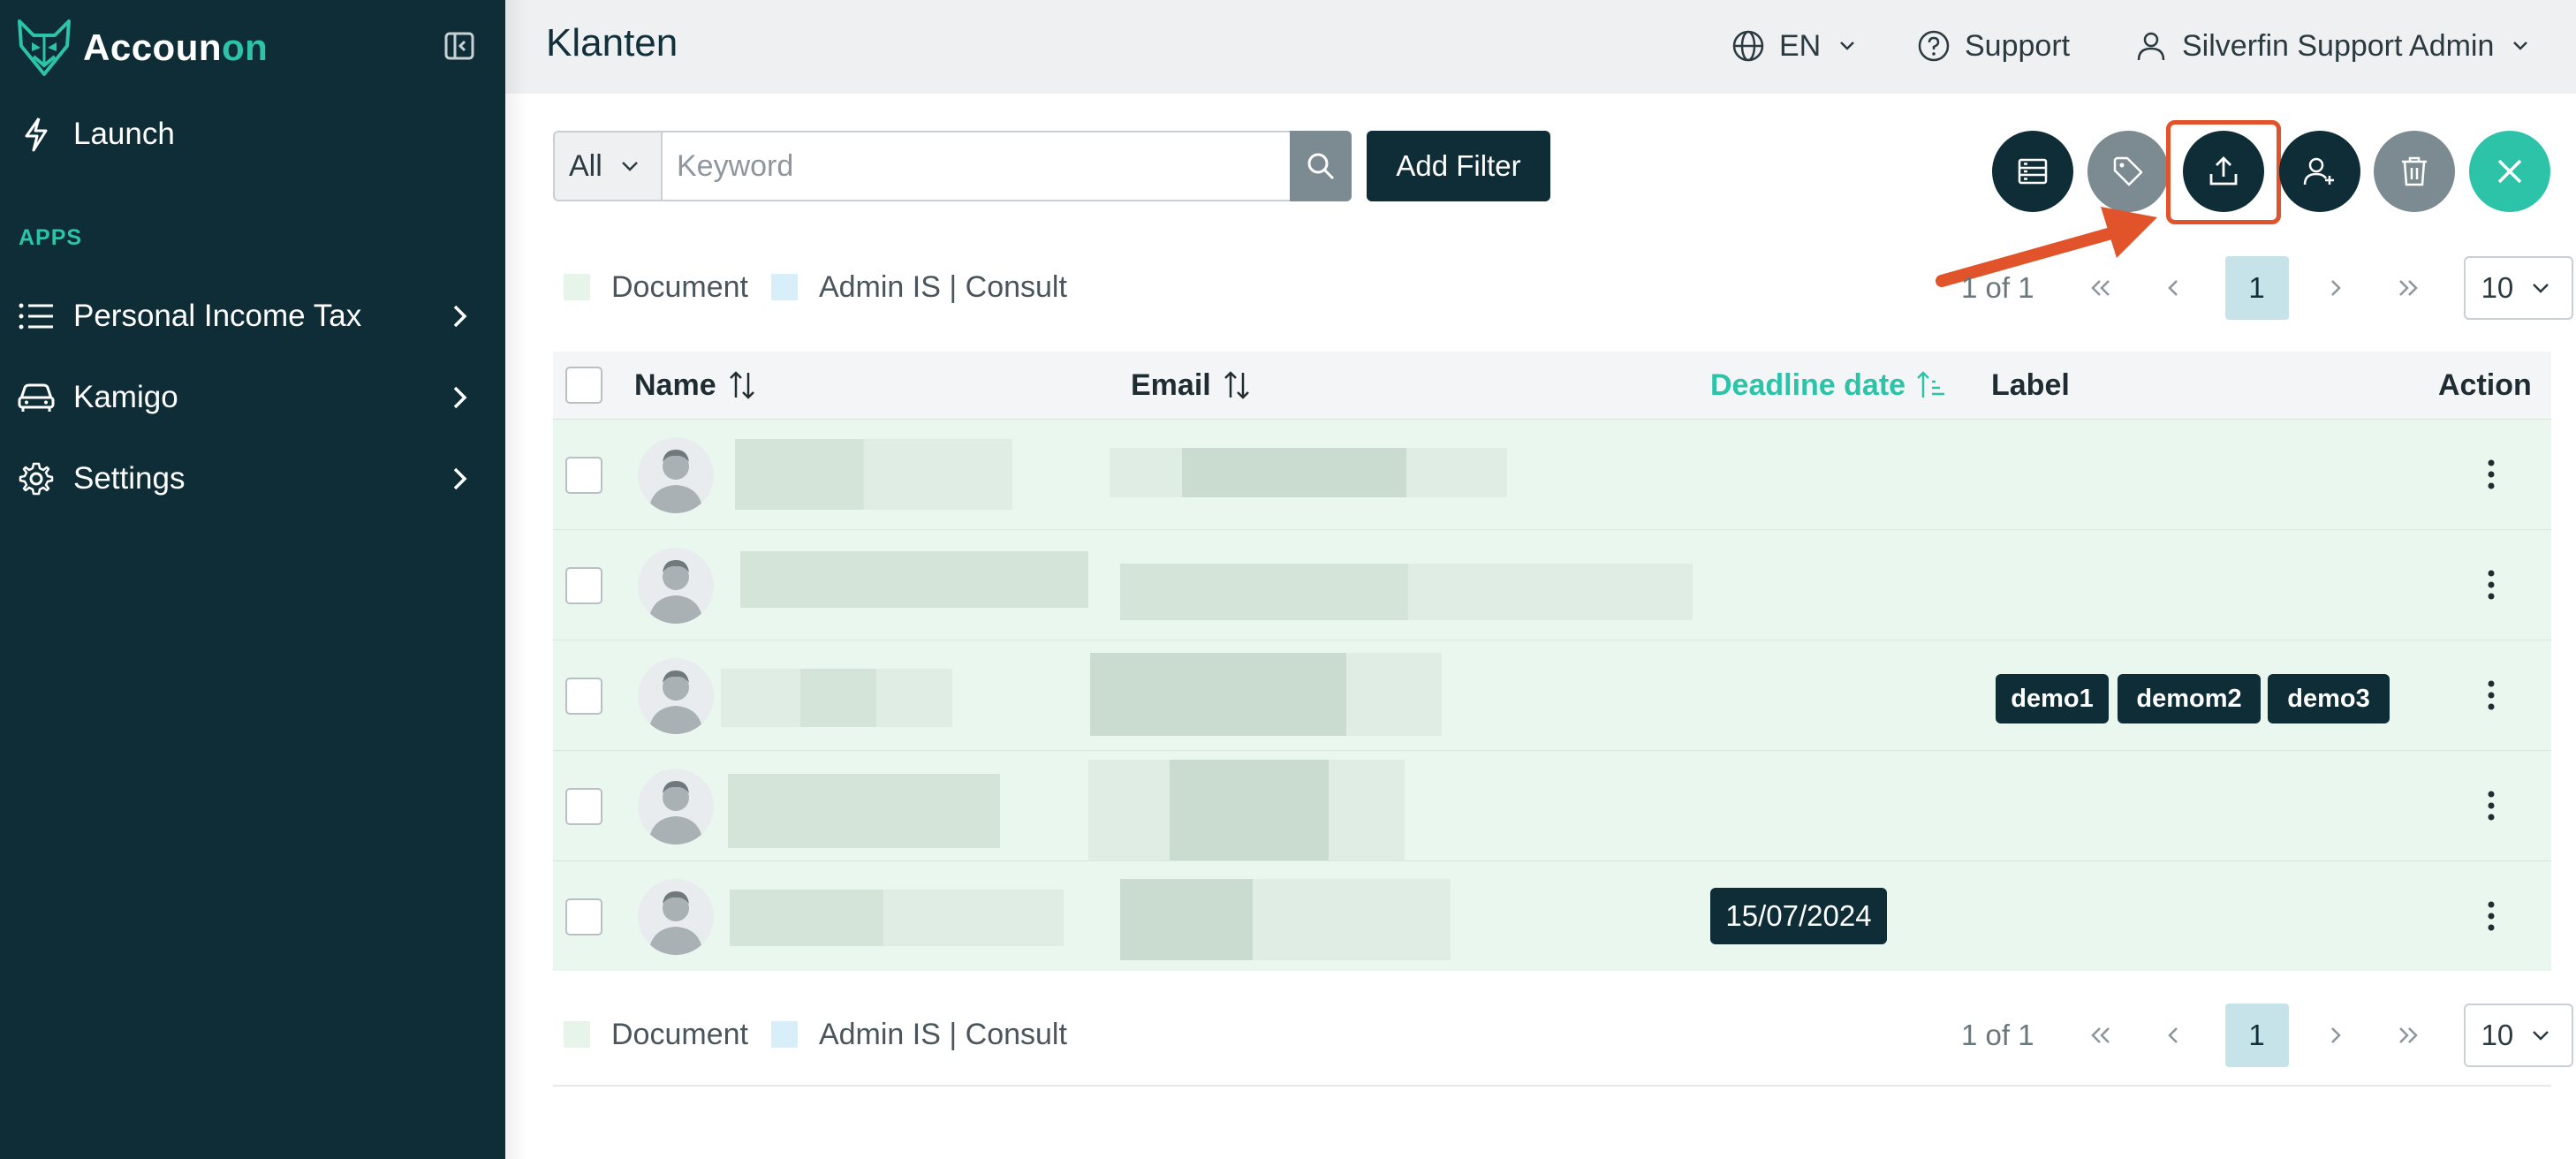 The height and width of the screenshot is (1159, 2576). Describe the element at coordinates (977, 166) in the screenshot. I see `keyword-input` at that location.